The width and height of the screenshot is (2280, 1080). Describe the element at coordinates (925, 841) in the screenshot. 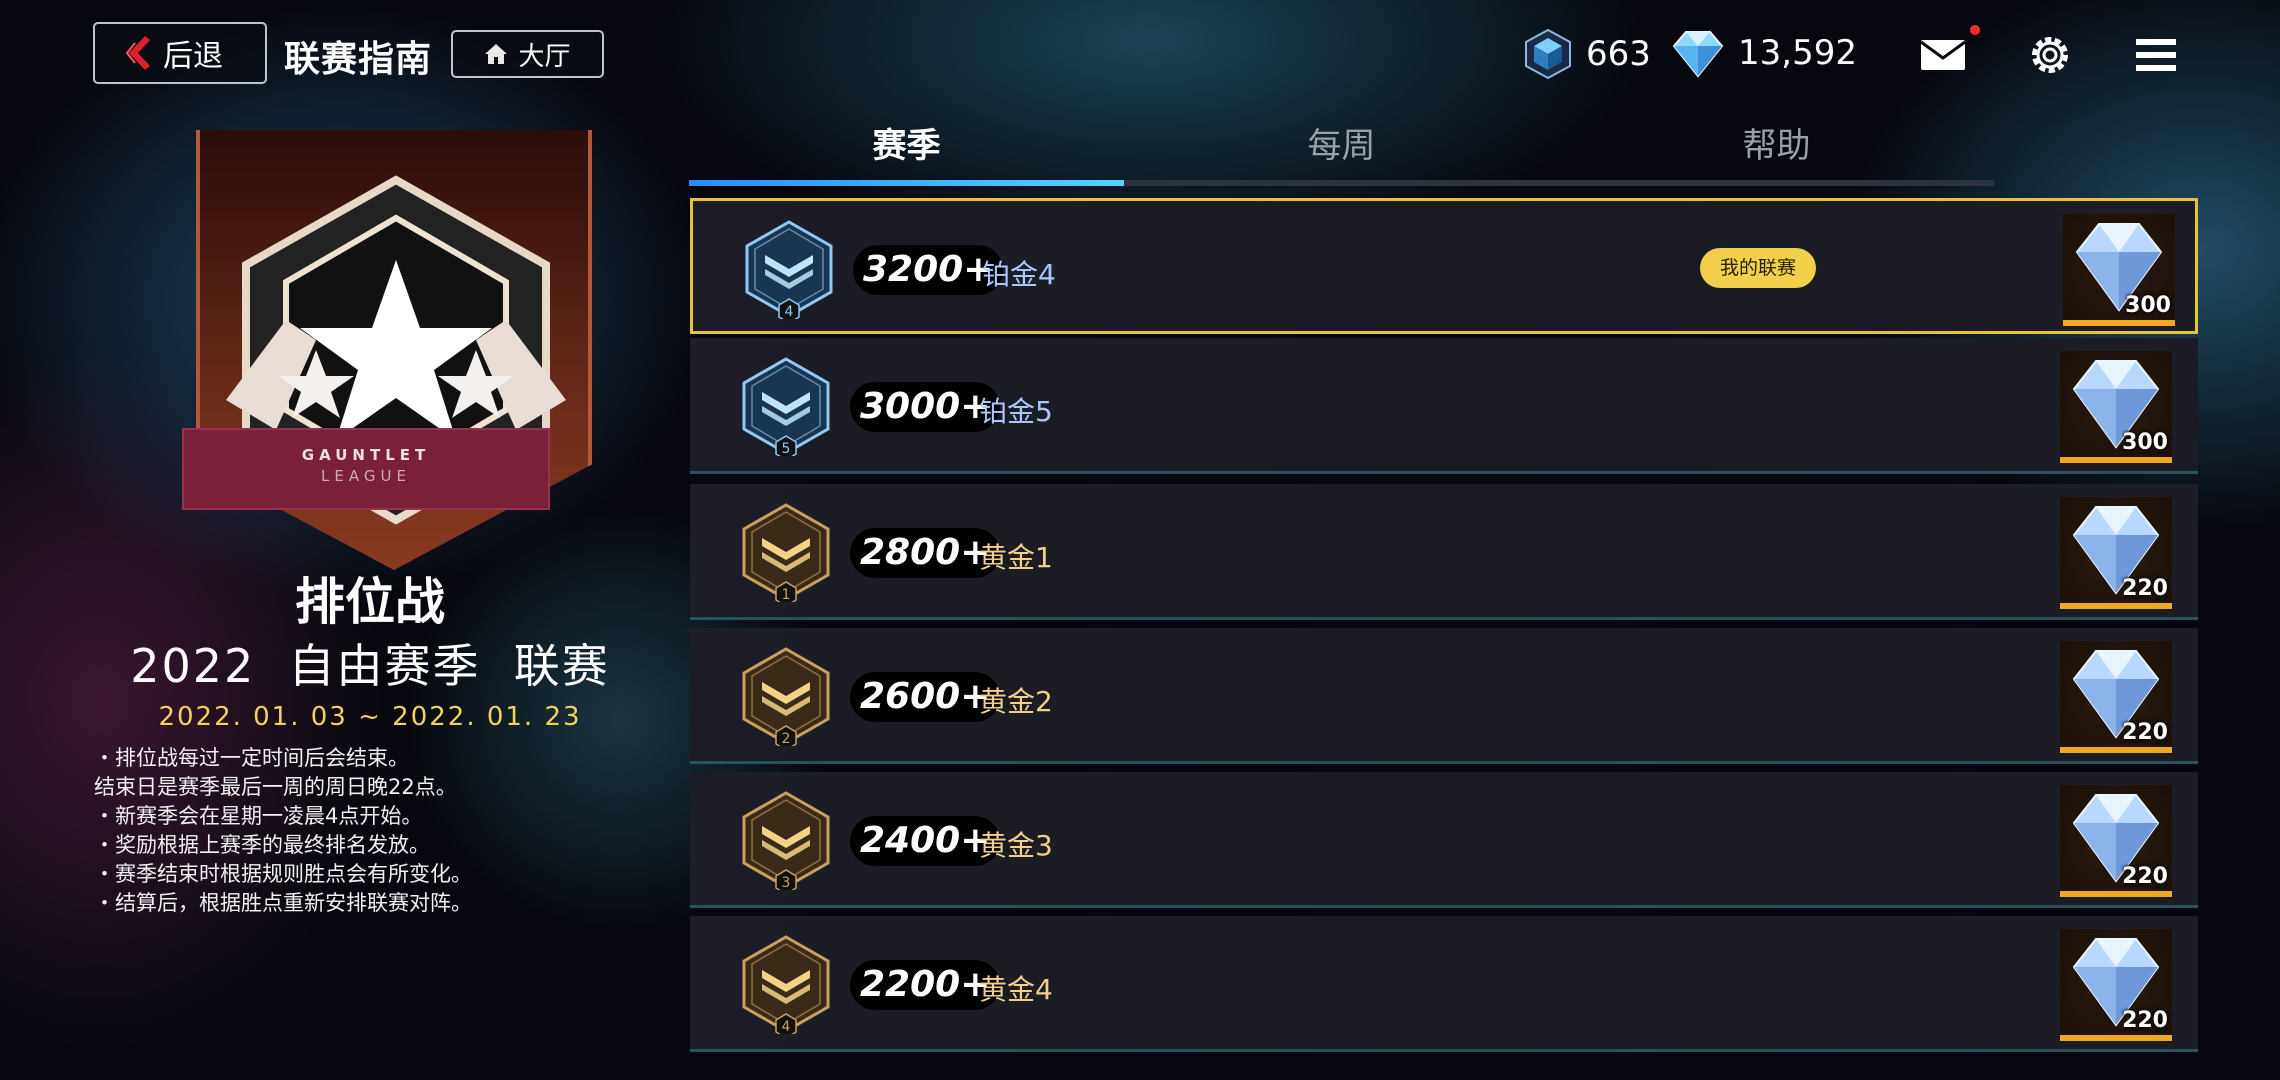

I see `tier-score: 2400+` at that location.